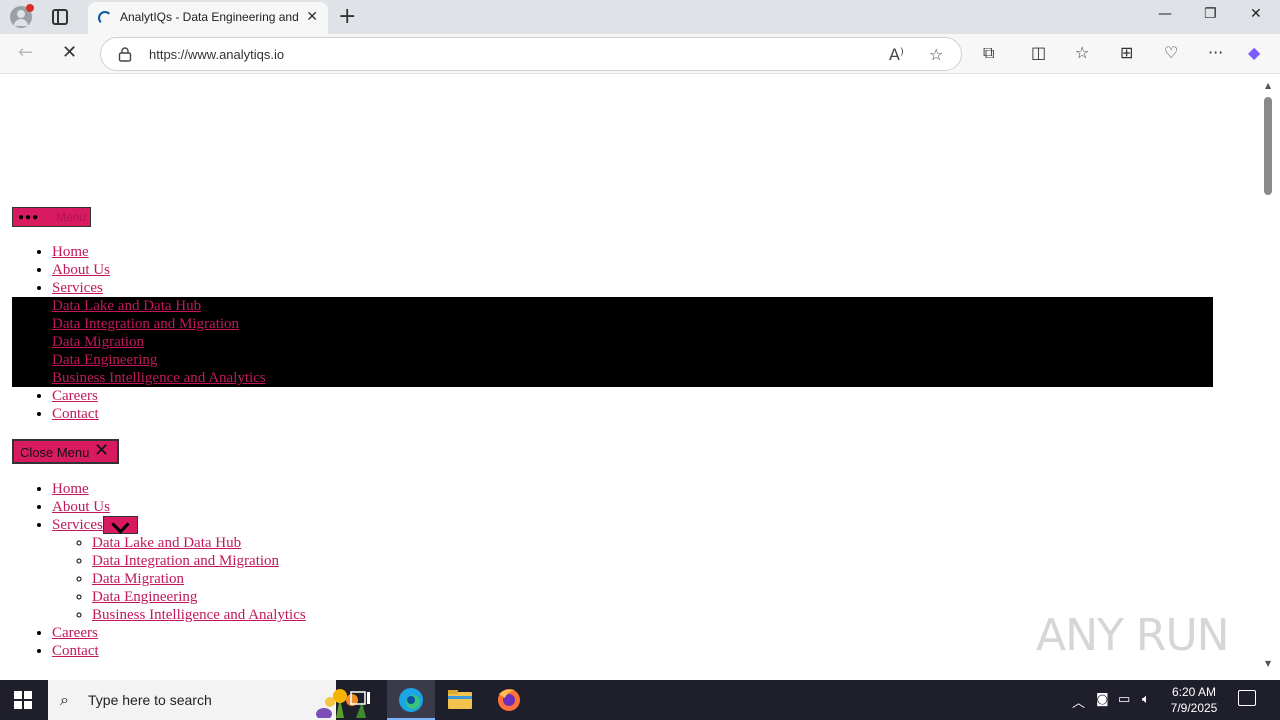 The width and height of the screenshot is (1280, 720). Describe the element at coordinates (81, 507) in the screenshot. I see `mobile-nav-link-about: About Us` at that location.